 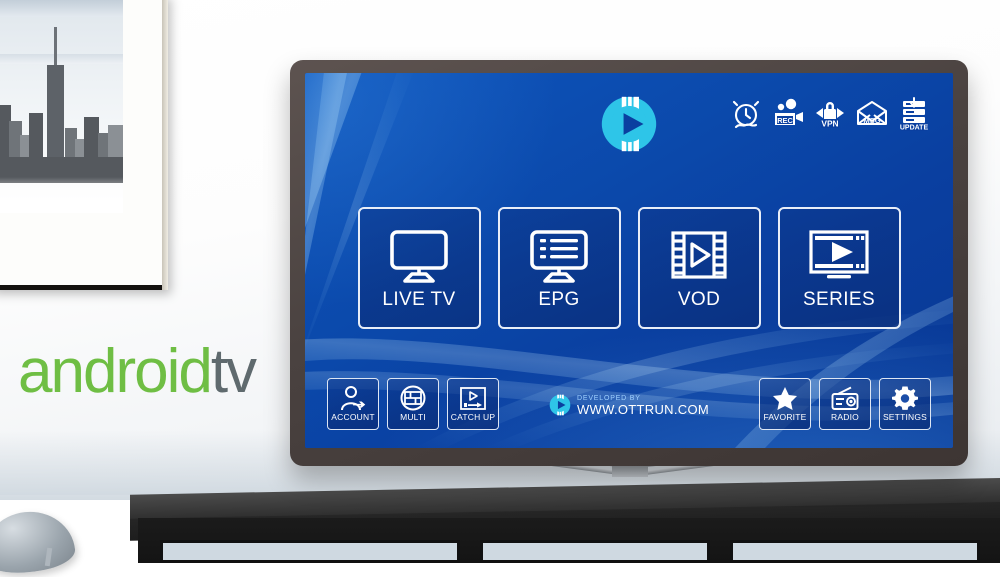 I want to click on vpn-label: VPN, so click(x=829, y=124).